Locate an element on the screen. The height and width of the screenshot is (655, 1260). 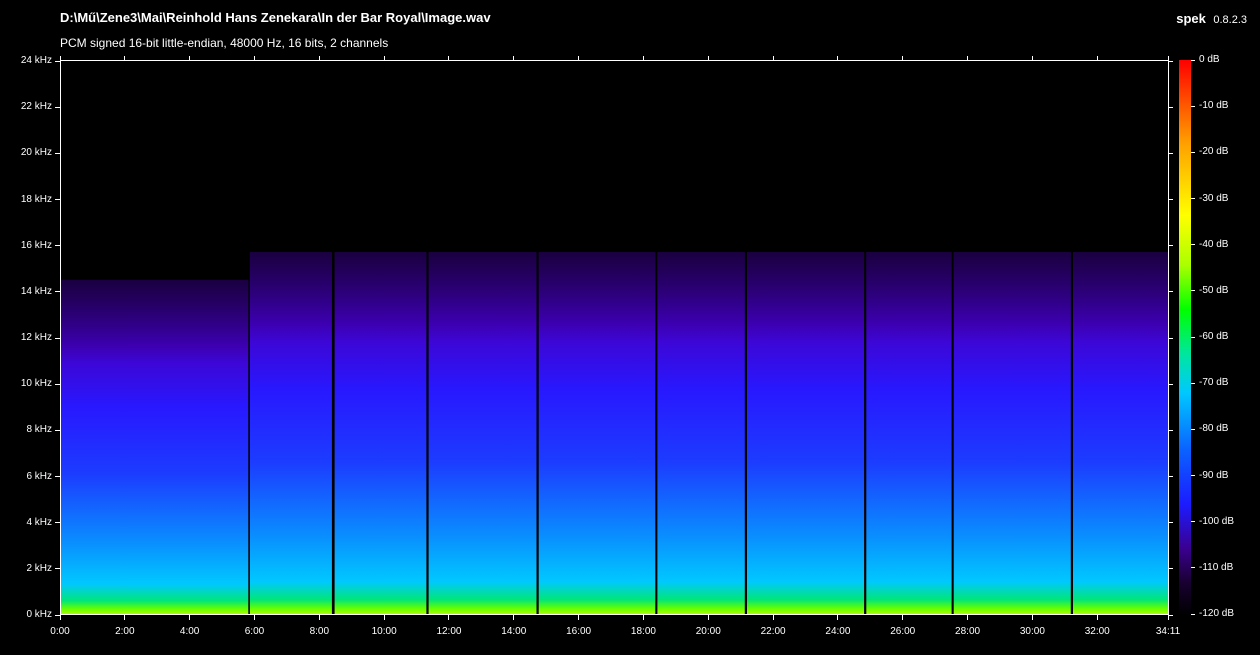
colorbar-tick-label: -20 dB is located at coordinates (1214, 152).